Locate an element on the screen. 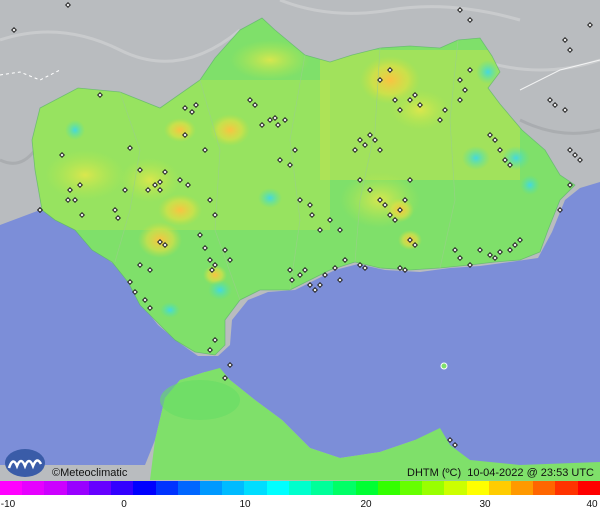 This screenshot has height=517, width=600. map-caption: DHTM (ºC) 10-04-2022 @ 23:53 UTC is located at coordinates (500, 473).